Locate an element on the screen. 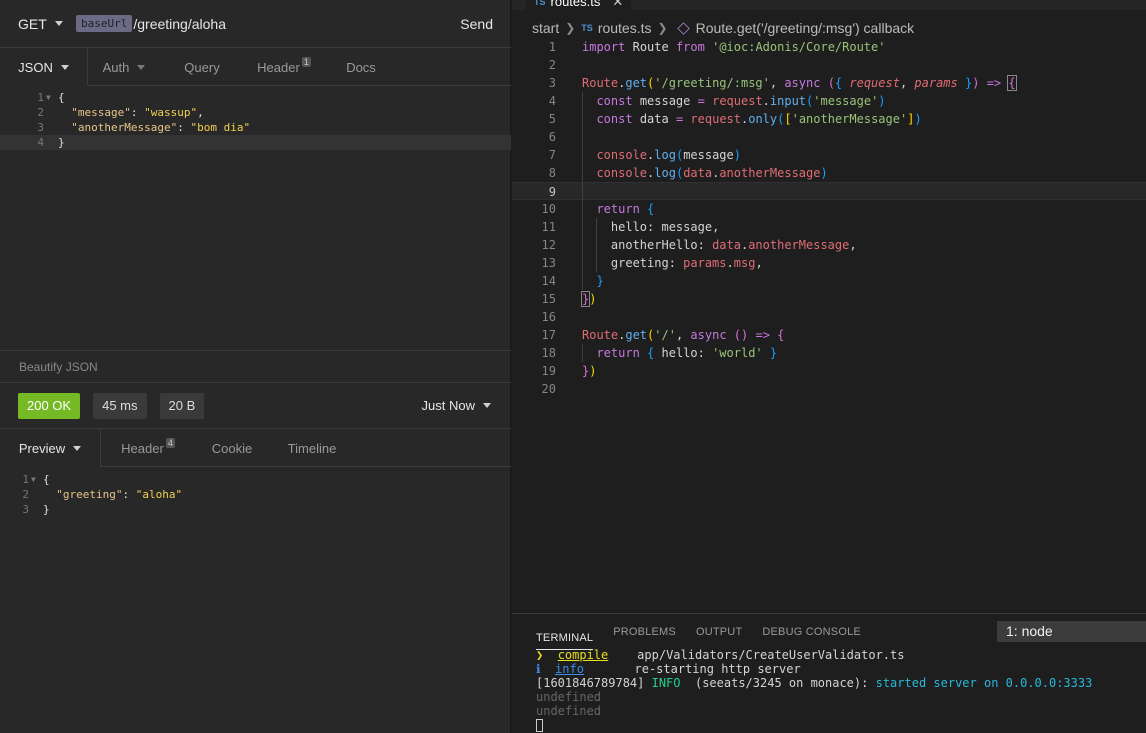  panel-tabs: TERMINAL PROBLEMS OUTPUT DEBUG CONSOLE is located at coordinates (708, 632).